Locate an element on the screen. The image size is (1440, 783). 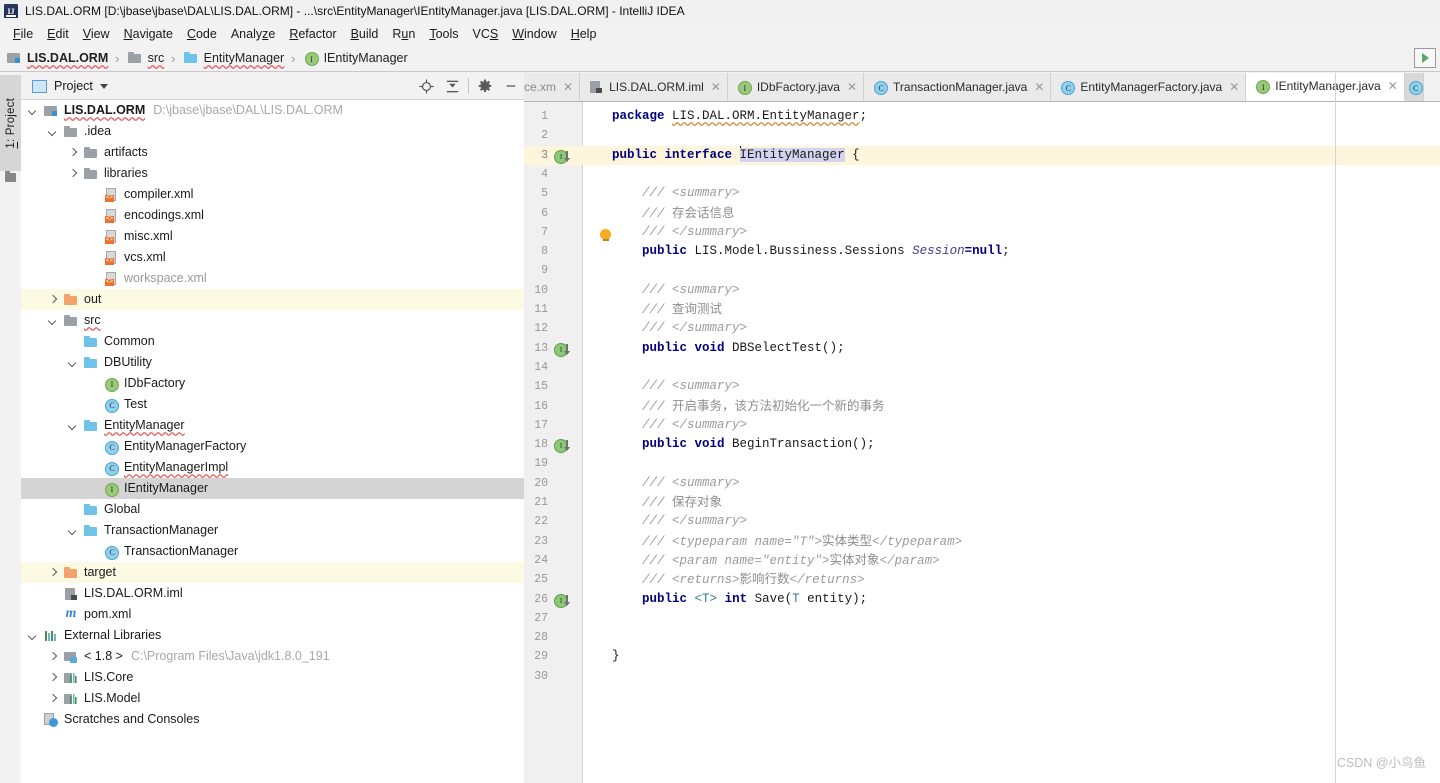
menu-item-tools: Tools is located at coordinates (443, 34).